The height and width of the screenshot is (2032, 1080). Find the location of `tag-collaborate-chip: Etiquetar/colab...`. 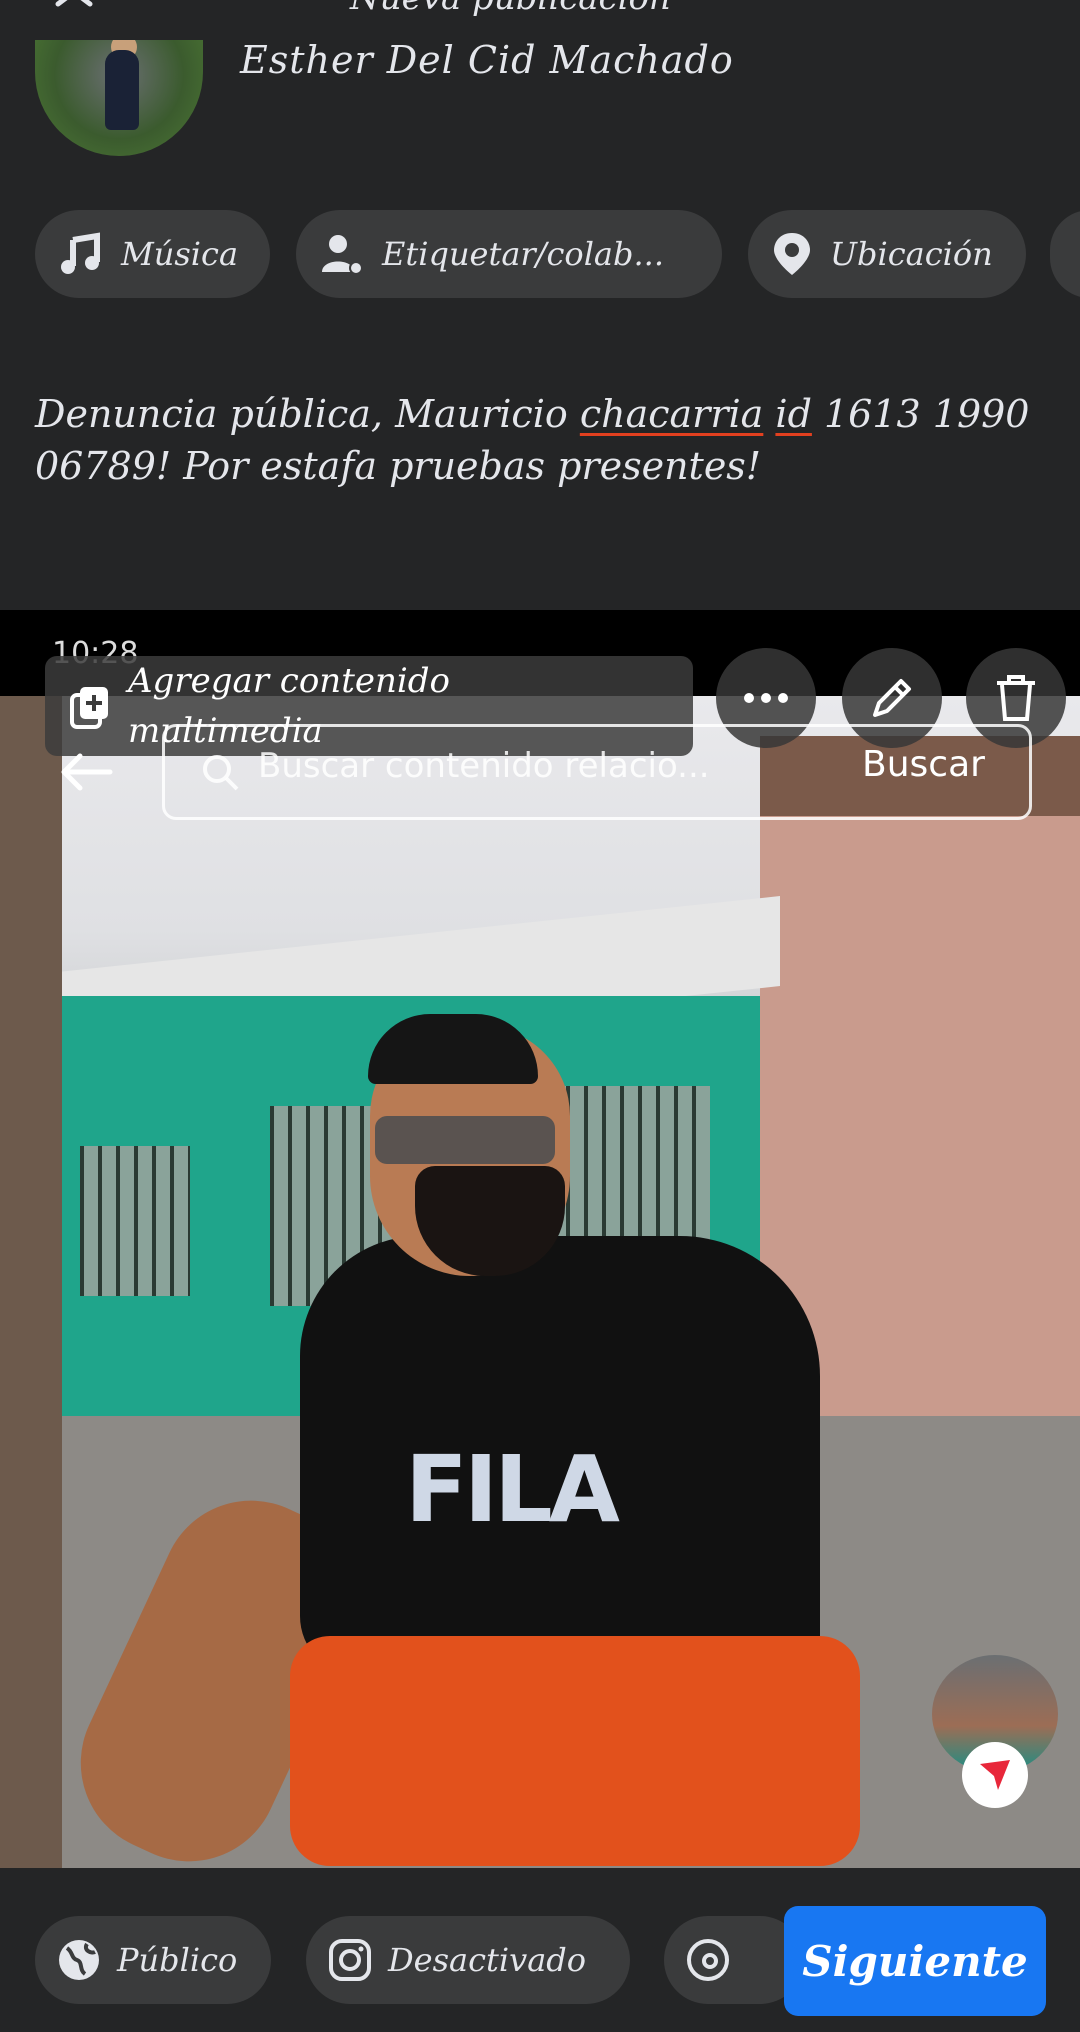

tag-collaborate-chip: Etiquetar/colab... is located at coordinates (509, 254).